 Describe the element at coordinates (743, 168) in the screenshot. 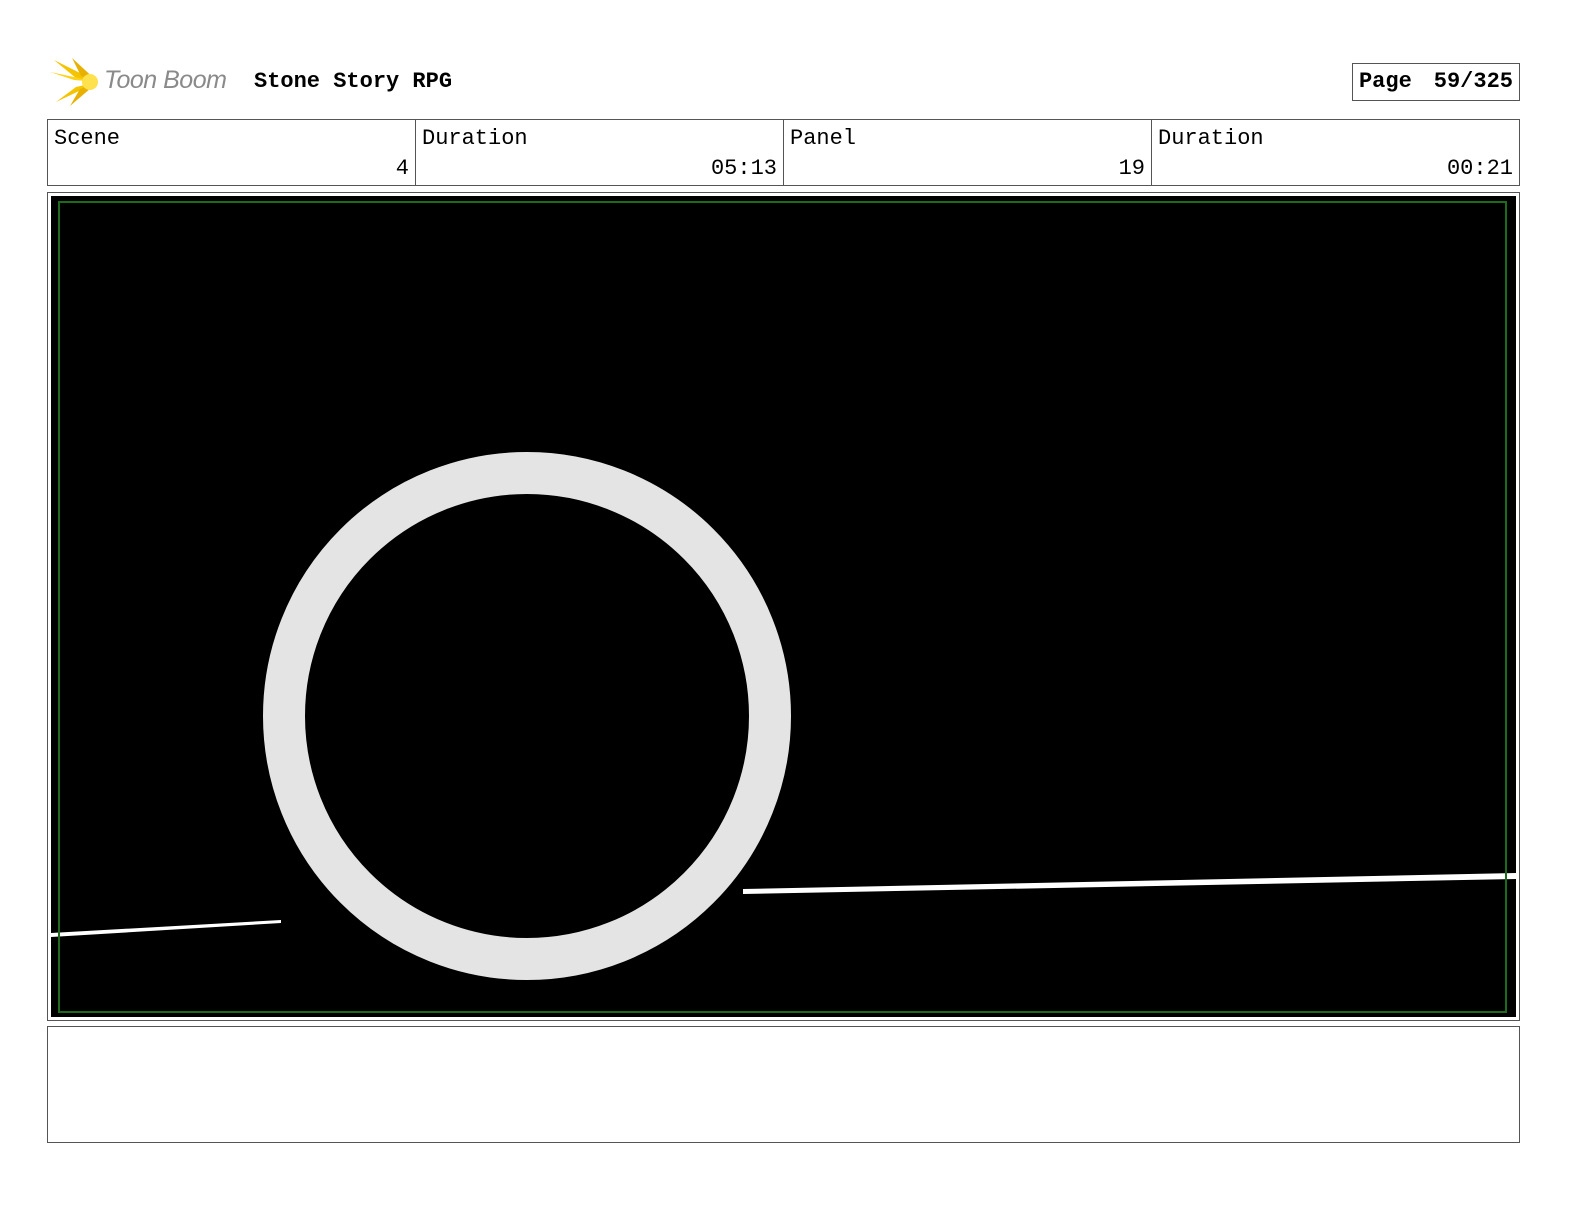

I see `scene-duration-value: 05:13` at that location.